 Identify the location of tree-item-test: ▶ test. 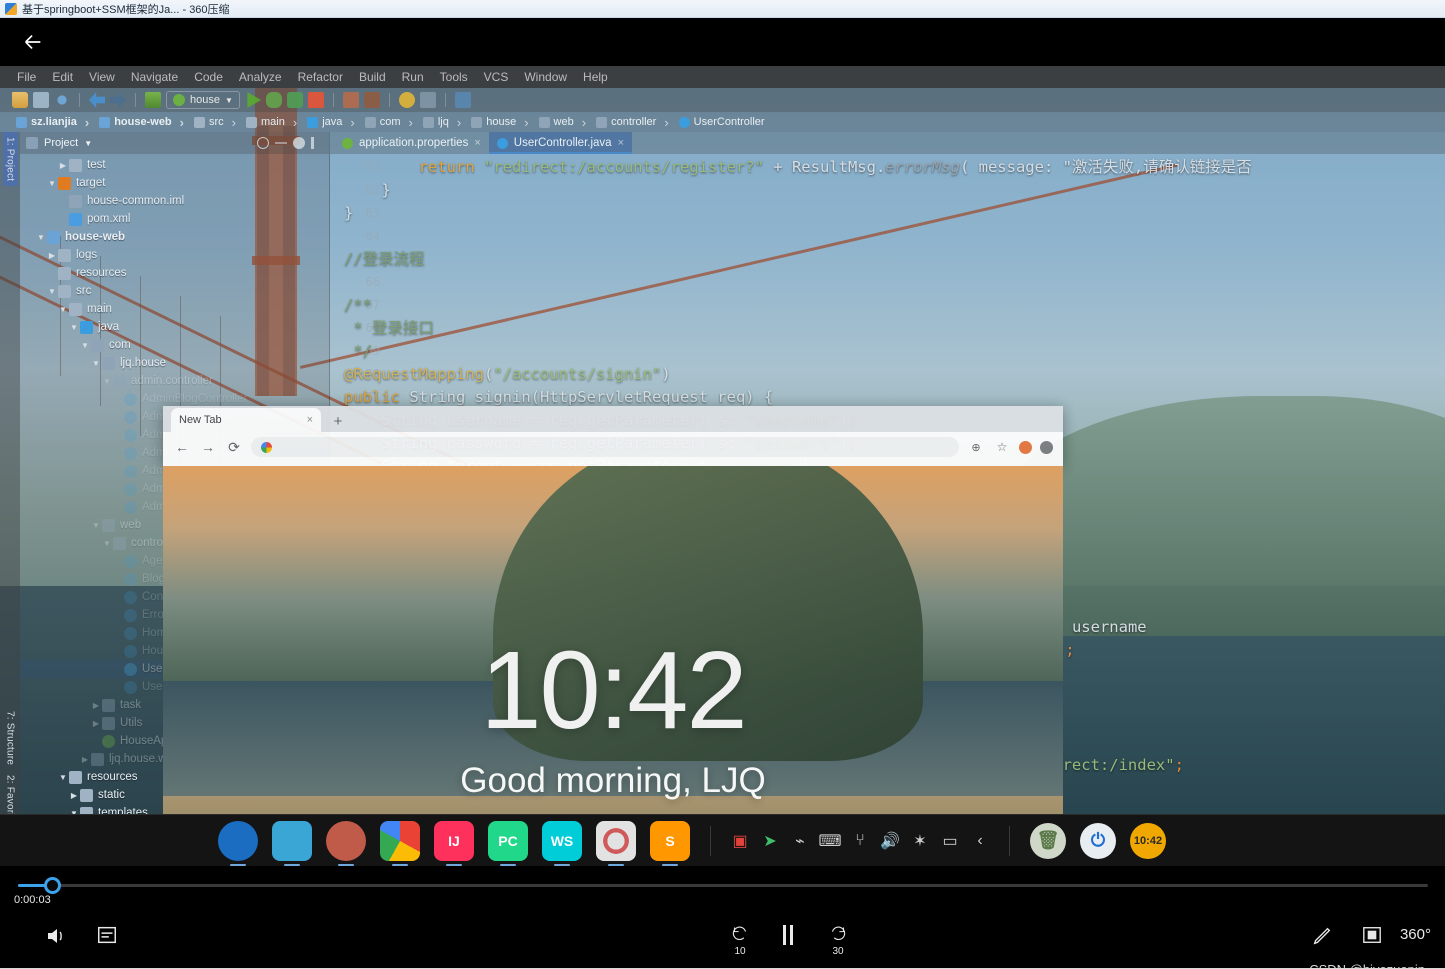
(174, 165).